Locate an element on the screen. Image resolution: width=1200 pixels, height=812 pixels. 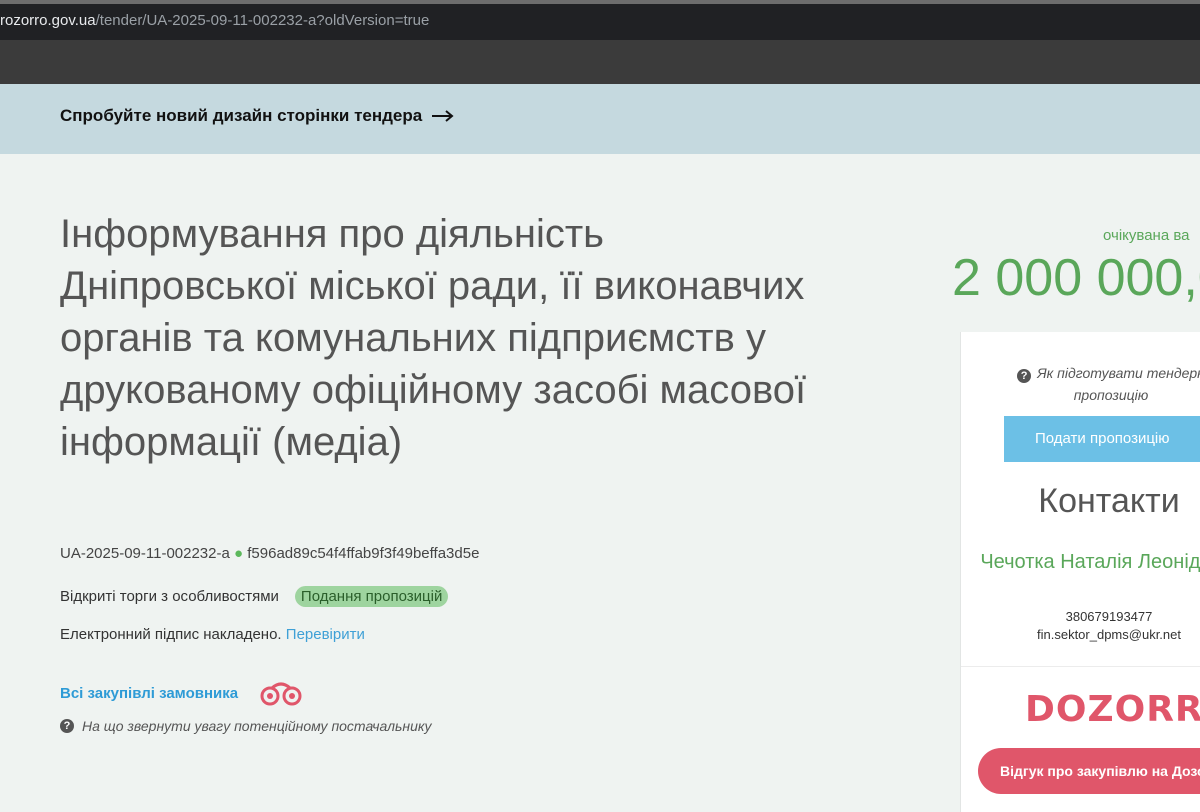
prepare-bid-hint: ? Як підготувати тендерн пропозицію is located at coordinates (1105, 384).